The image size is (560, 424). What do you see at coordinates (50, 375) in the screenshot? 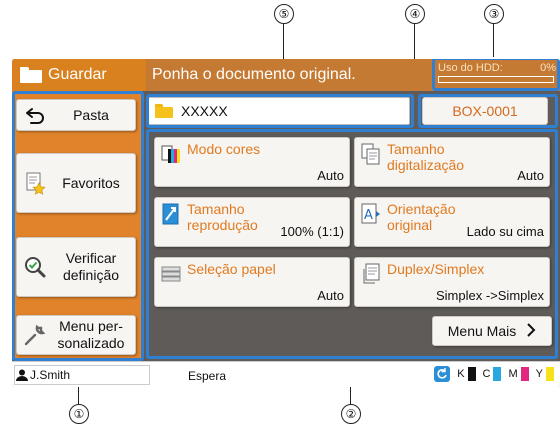
I see `user-name: J.Smith` at bounding box center [50, 375].